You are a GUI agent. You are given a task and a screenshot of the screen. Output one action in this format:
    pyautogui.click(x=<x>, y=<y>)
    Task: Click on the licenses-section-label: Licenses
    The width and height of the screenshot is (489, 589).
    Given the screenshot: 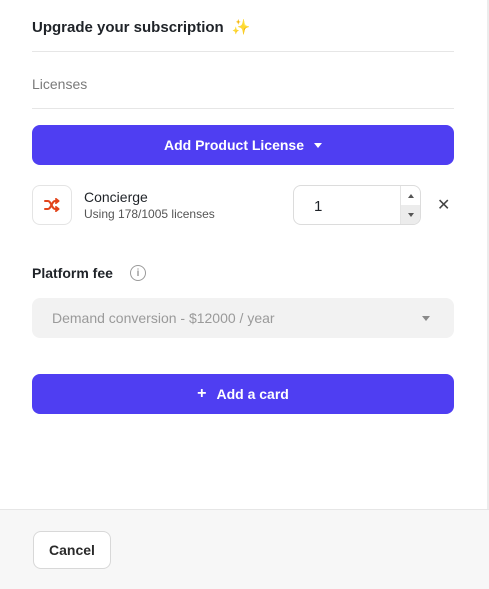 What is the action you would take?
    pyautogui.click(x=60, y=84)
    